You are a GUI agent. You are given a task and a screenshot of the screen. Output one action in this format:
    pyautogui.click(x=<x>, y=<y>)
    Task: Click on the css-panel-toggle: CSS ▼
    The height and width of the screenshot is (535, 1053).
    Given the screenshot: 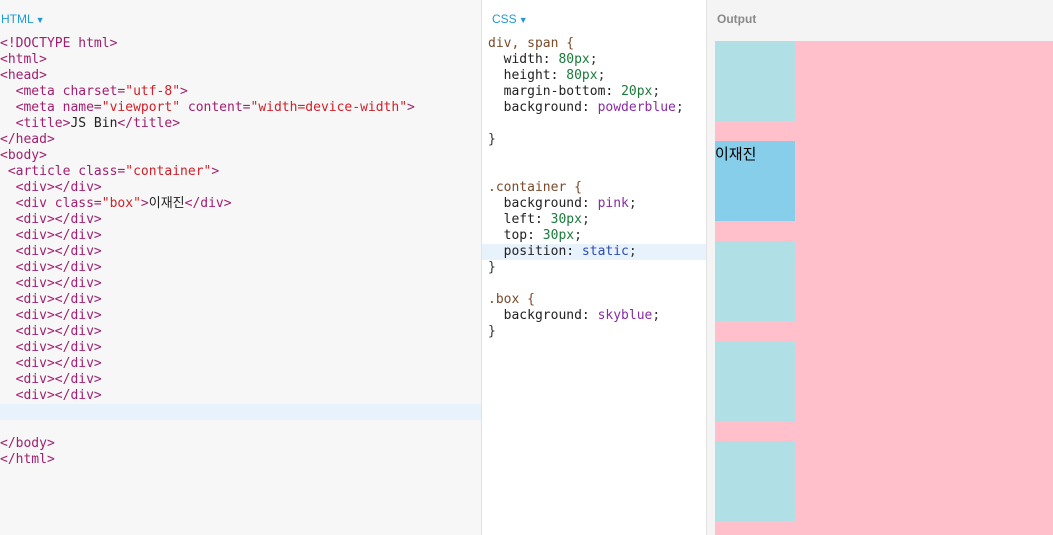 What is the action you would take?
    pyautogui.click(x=510, y=19)
    